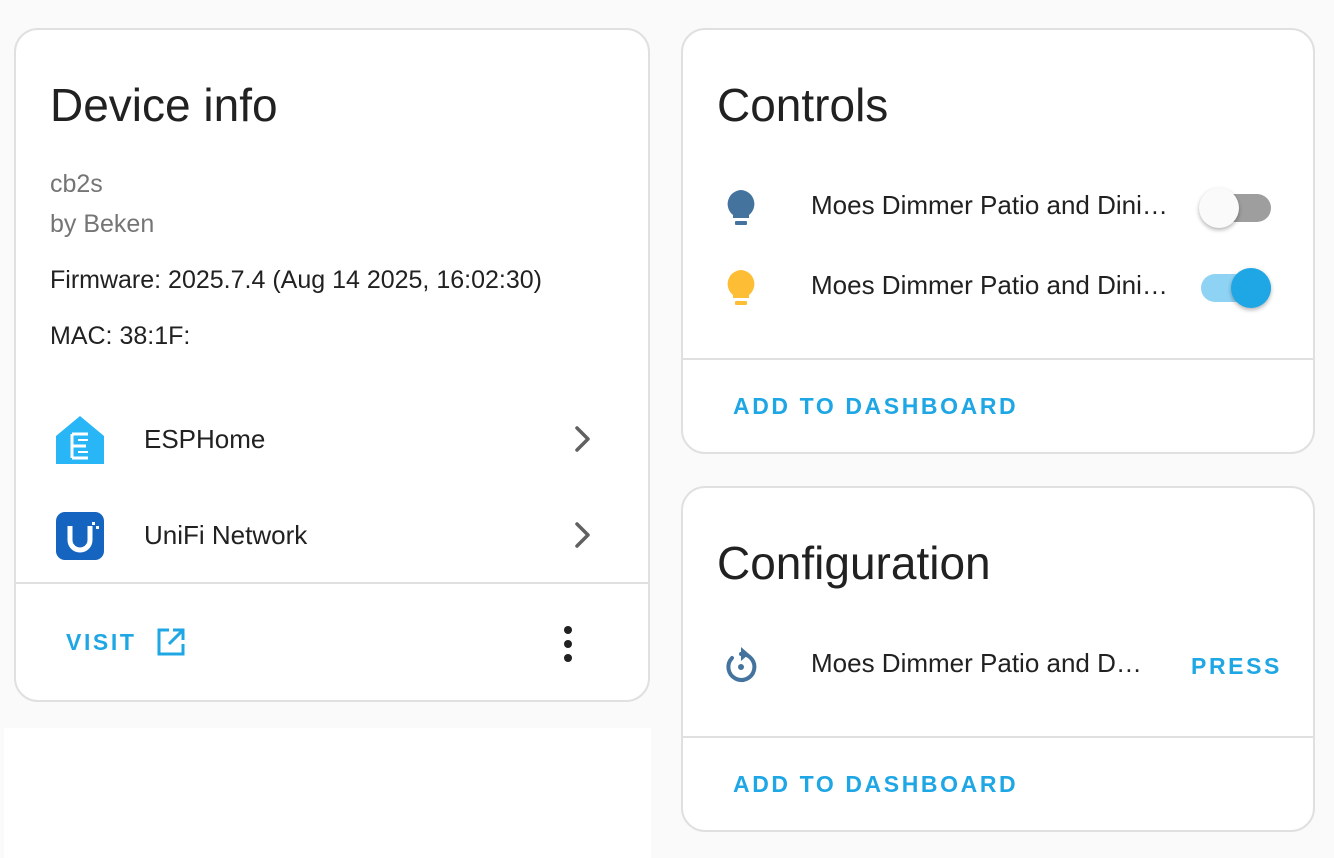 This screenshot has width=1334, height=858. I want to click on visit-button: VISIT, so click(126, 642).